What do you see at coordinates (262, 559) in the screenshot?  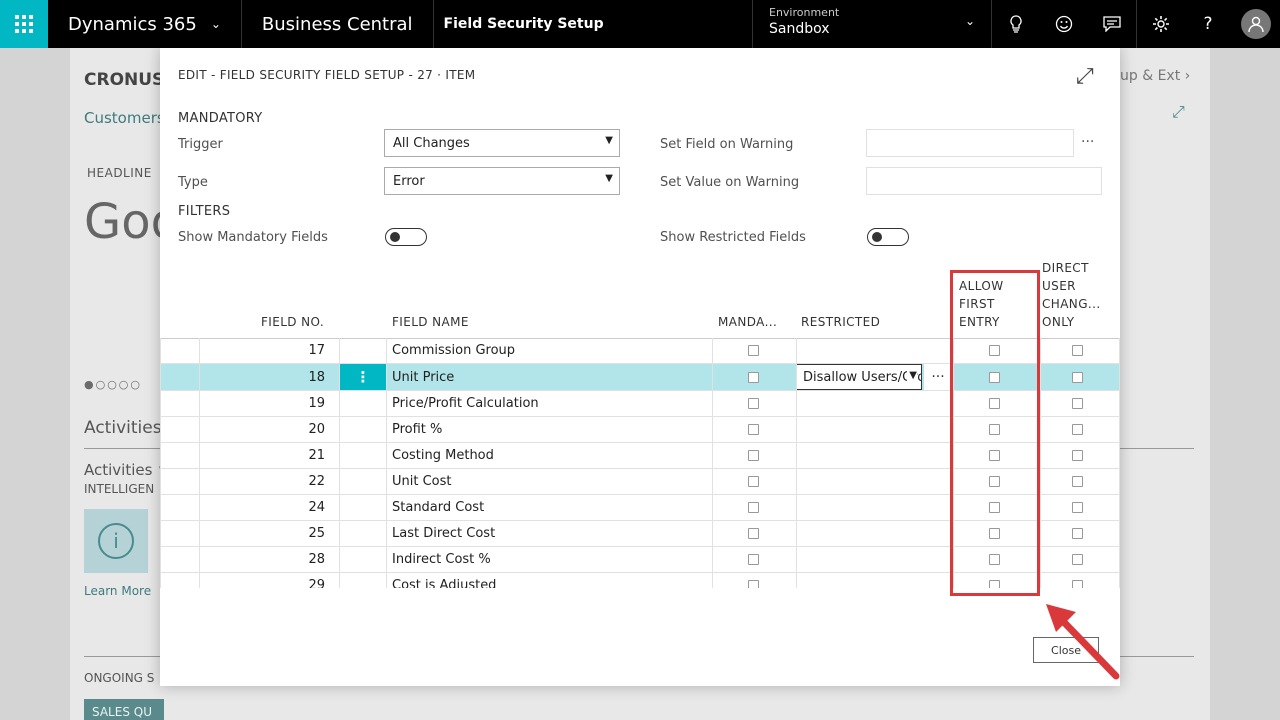 I see `field-no-cell: 28` at bounding box center [262, 559].